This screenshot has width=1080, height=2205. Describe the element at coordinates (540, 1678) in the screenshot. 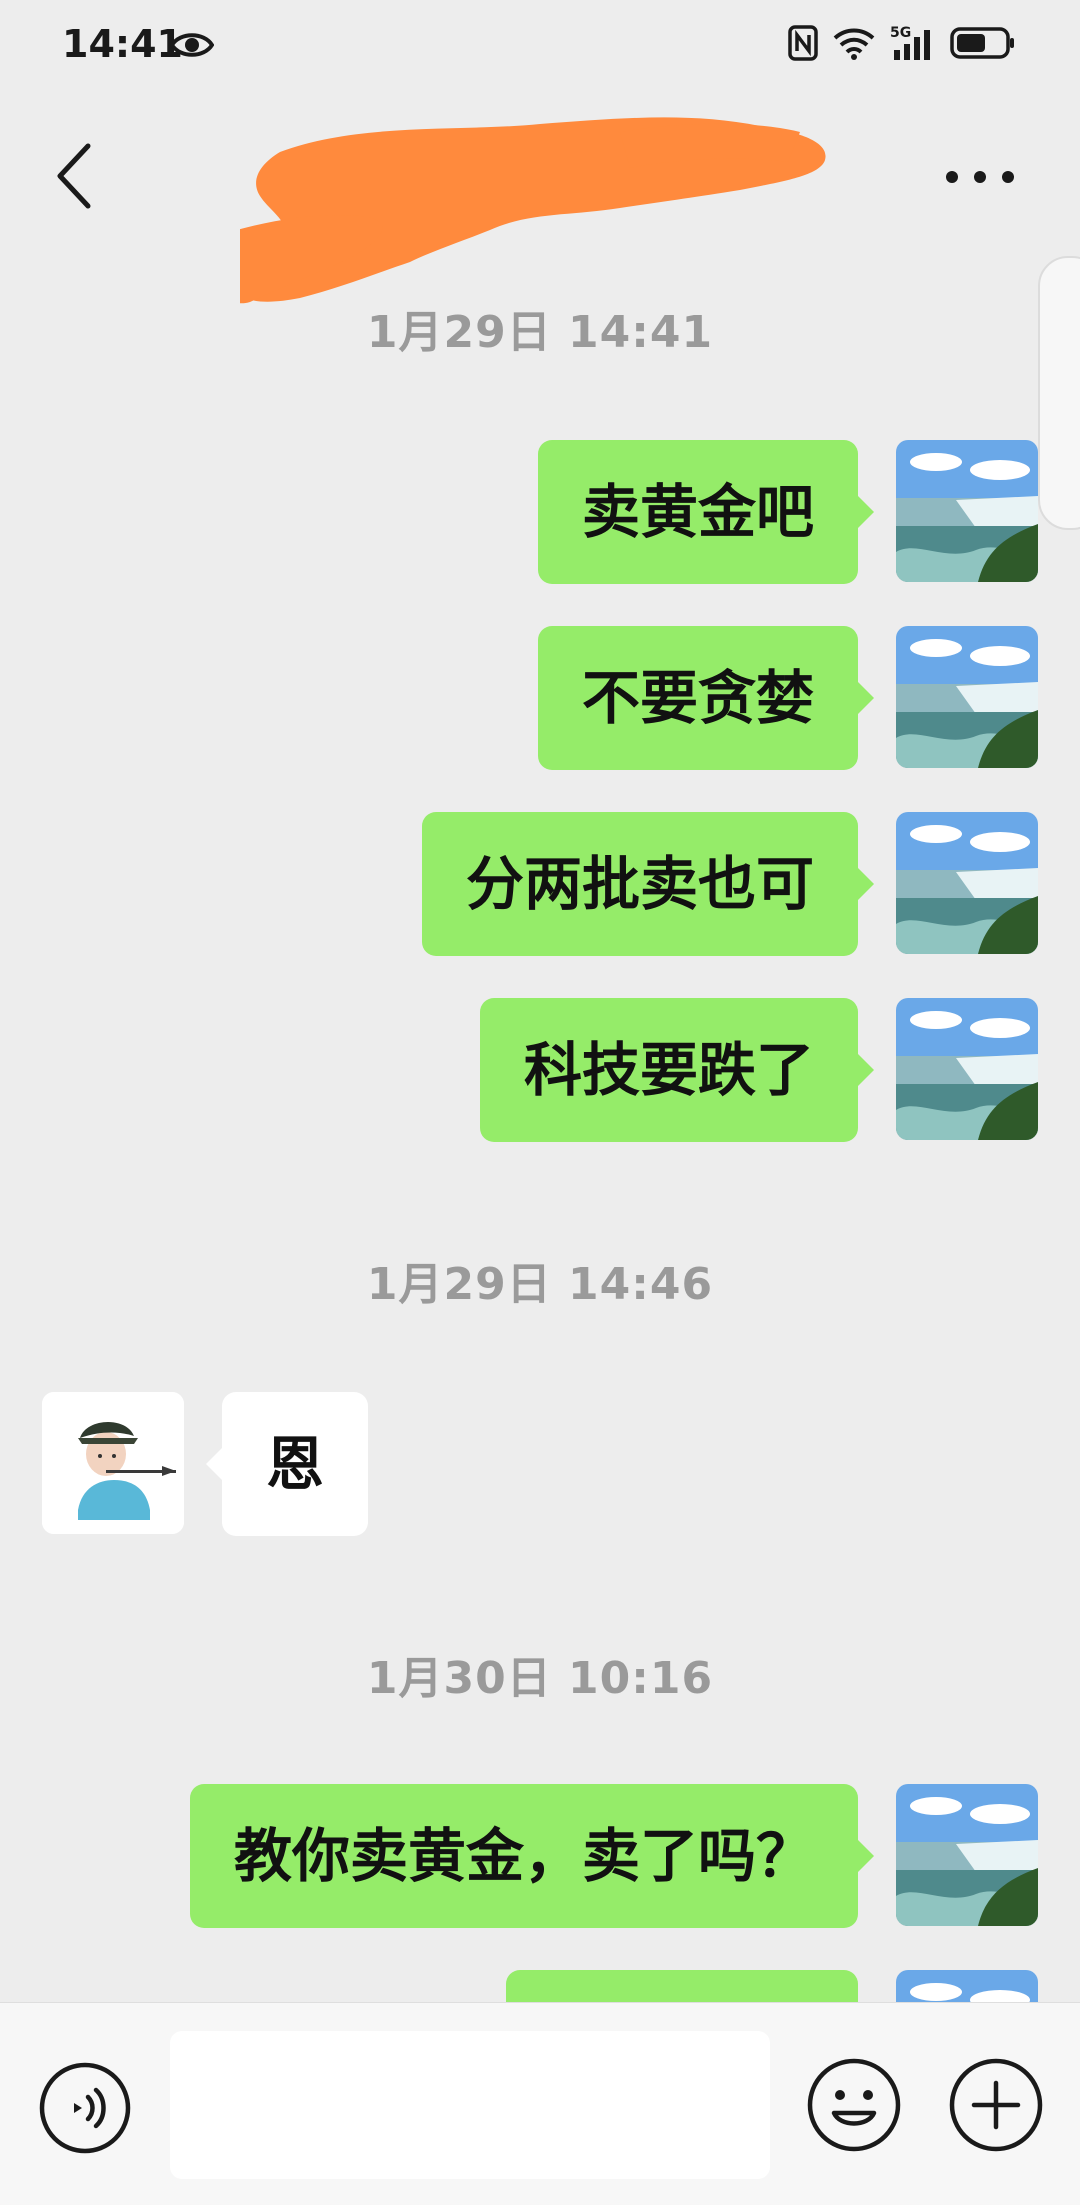

I see `timestamp: 1月30日 10:16` at that location.